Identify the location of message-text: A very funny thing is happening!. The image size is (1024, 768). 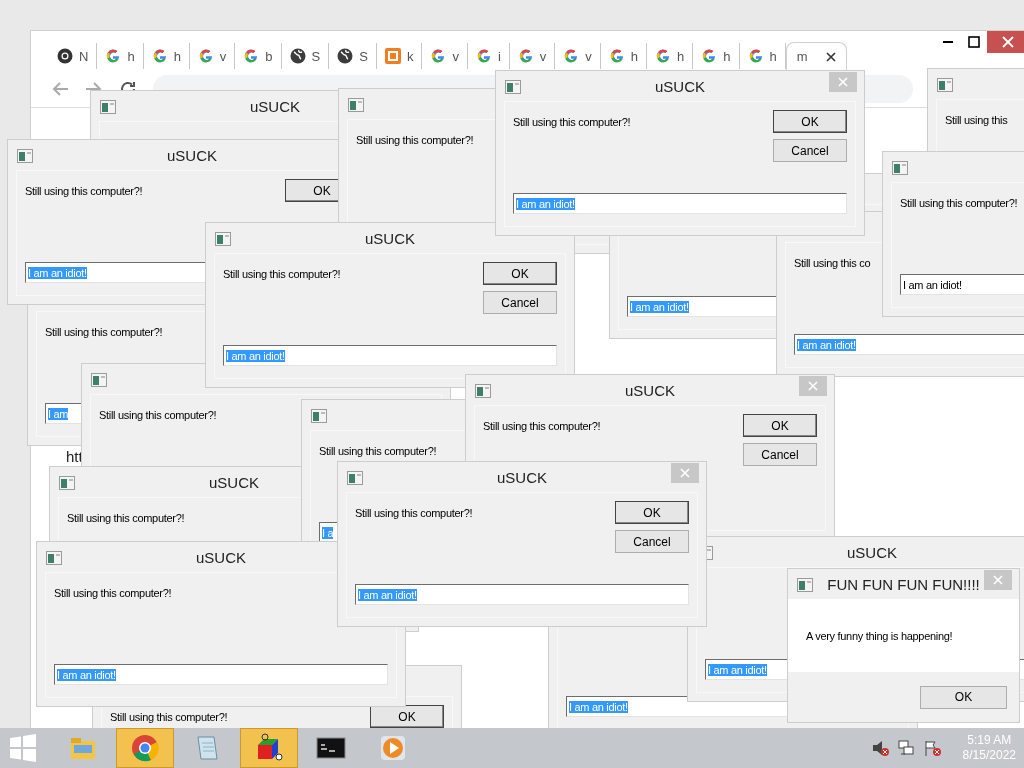
(879, 635).